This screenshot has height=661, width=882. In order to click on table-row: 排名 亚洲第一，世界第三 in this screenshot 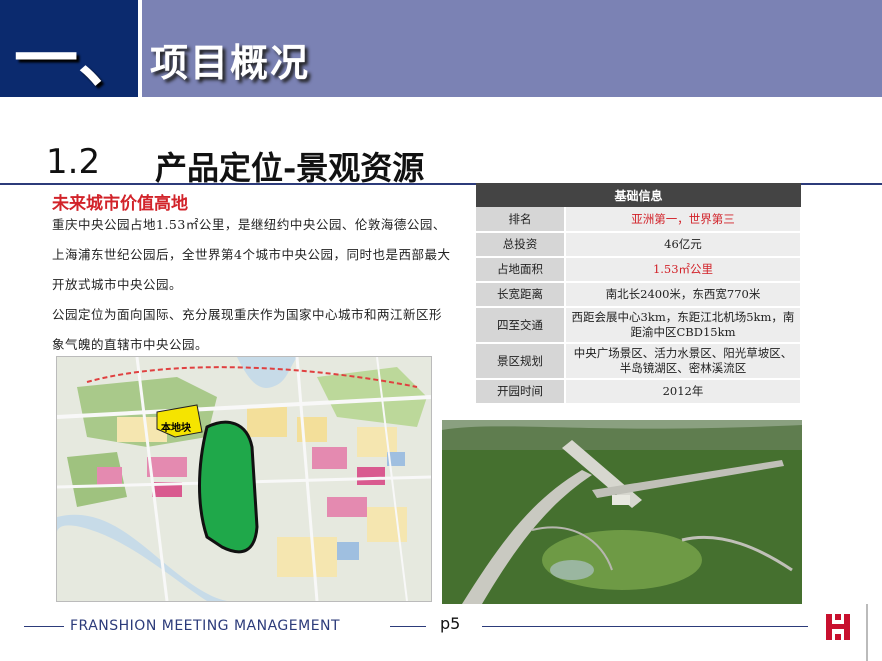, I will do `click(639, 220)`.